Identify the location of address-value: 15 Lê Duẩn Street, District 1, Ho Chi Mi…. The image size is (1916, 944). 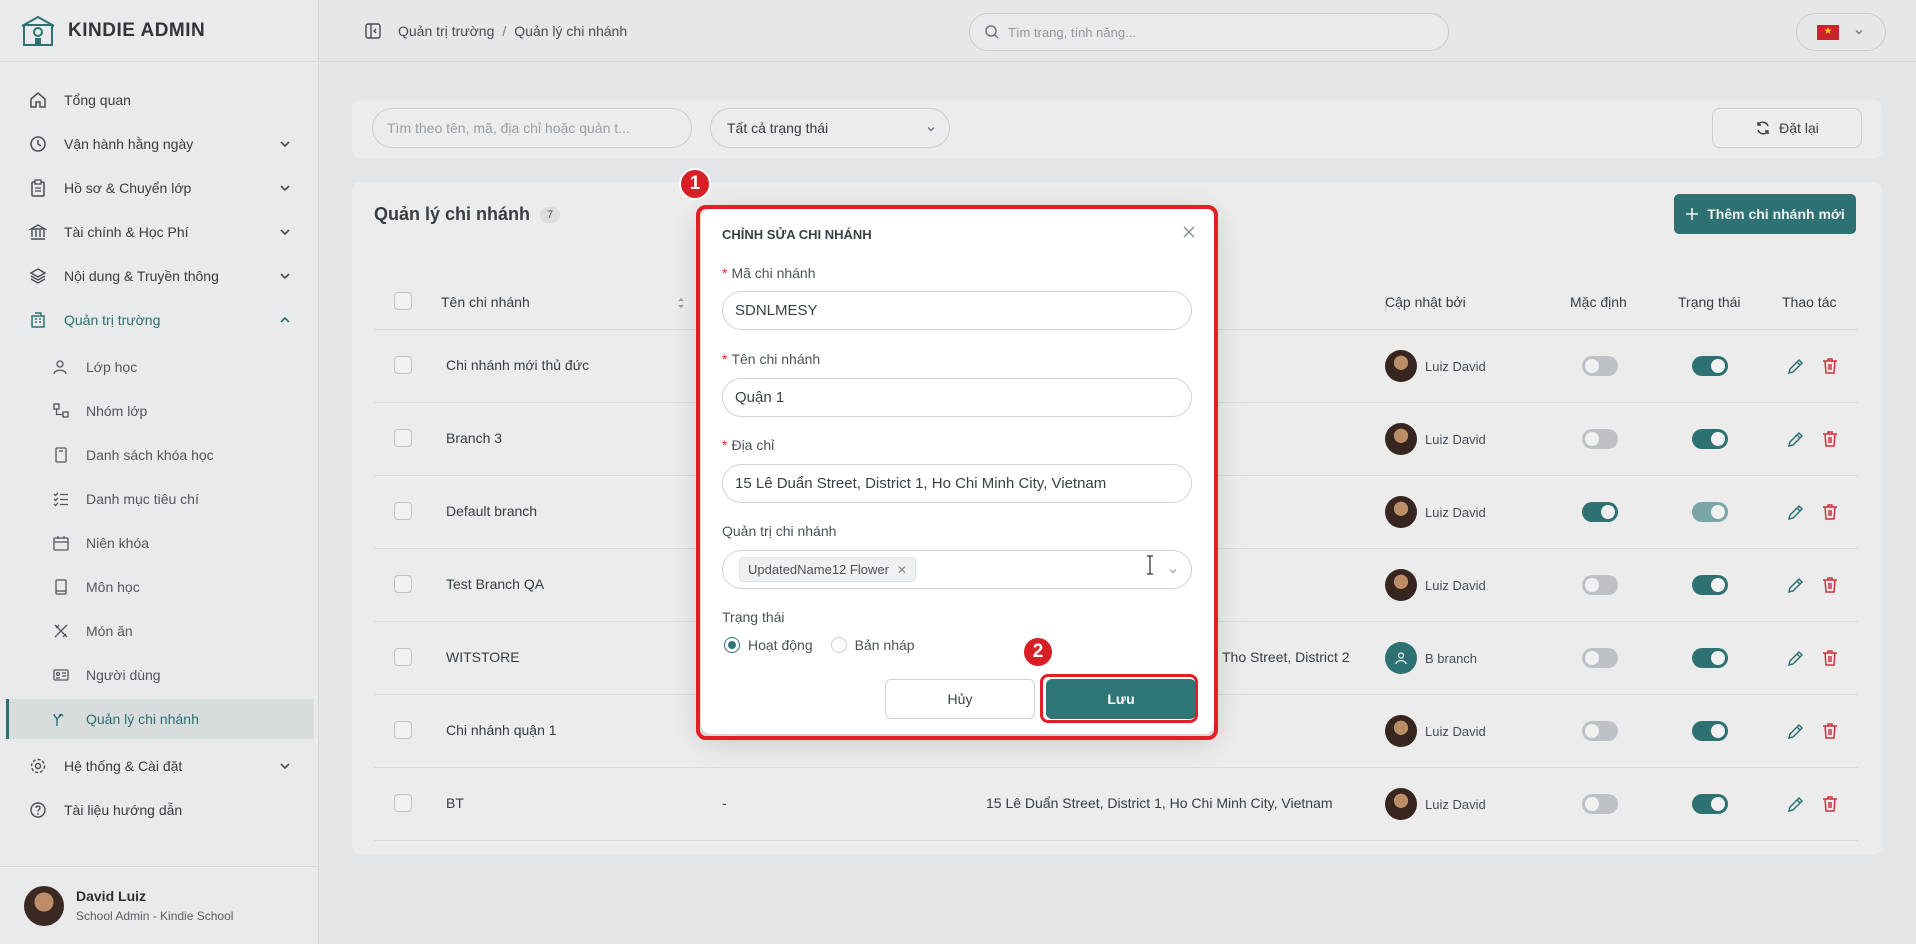
(921, 483).